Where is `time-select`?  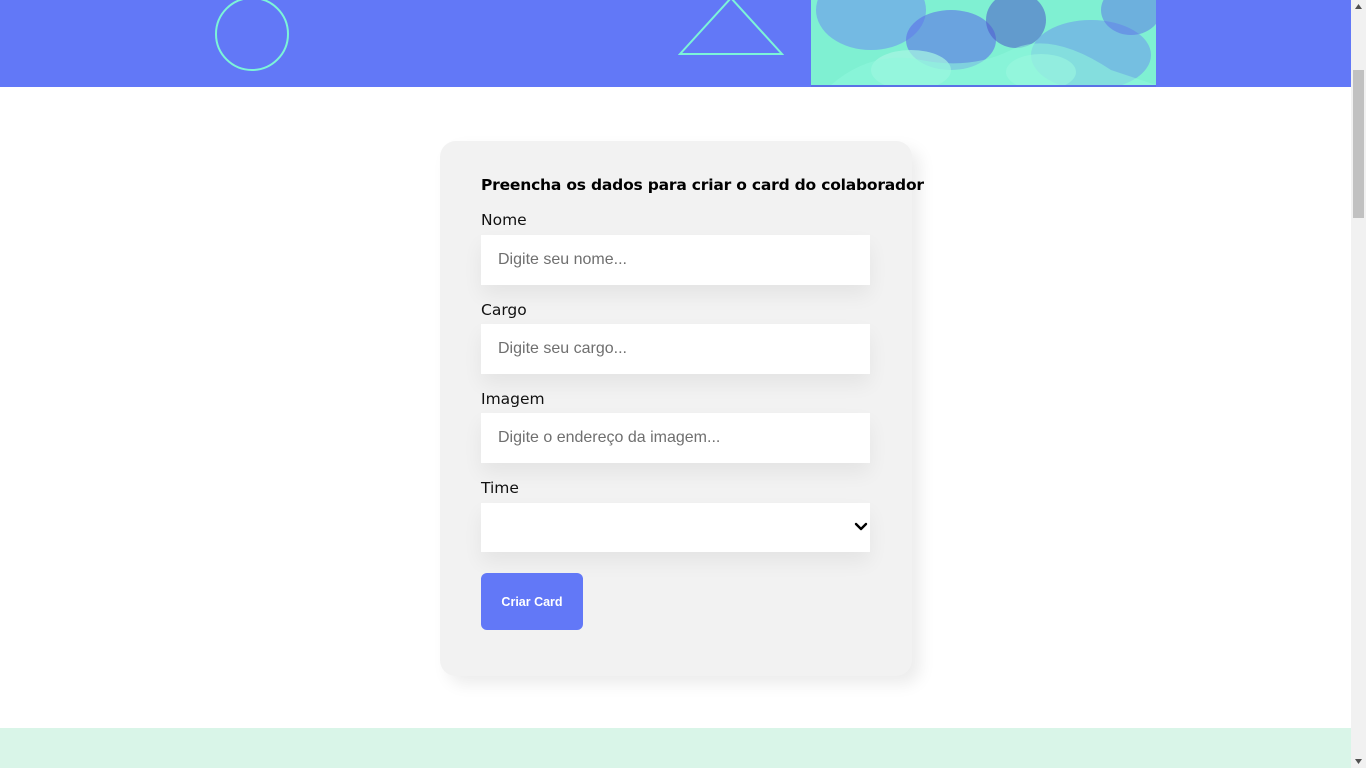 time-select is located at coordinates (675, 527).